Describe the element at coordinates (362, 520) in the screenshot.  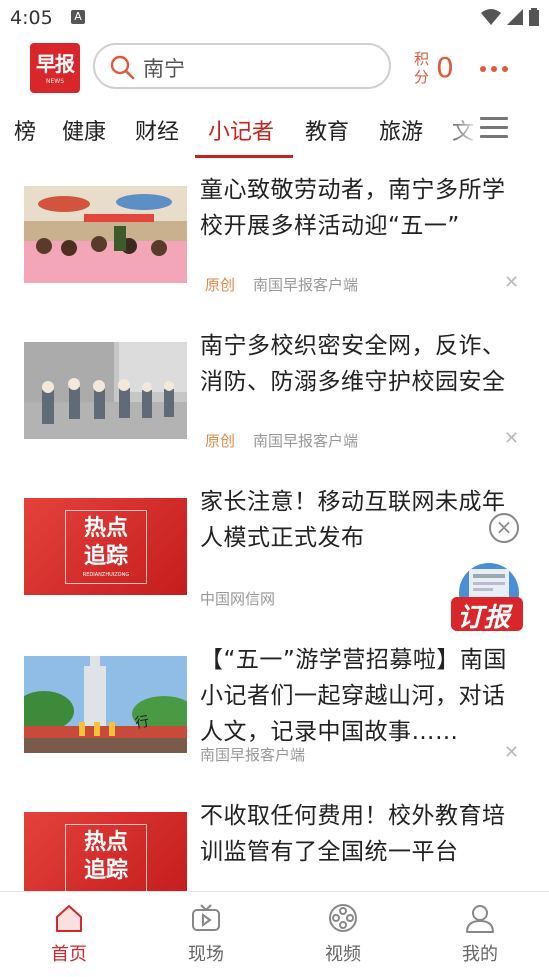
I see `news-title: 家长注意！移动互联网未成年人模式正式发布` at that location.